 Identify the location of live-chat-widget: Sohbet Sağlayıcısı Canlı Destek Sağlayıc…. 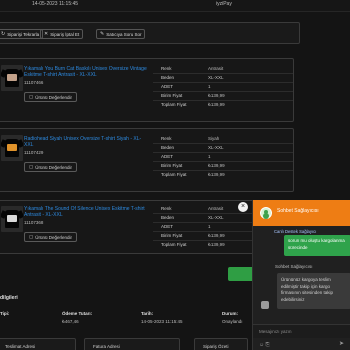
(301, 275).